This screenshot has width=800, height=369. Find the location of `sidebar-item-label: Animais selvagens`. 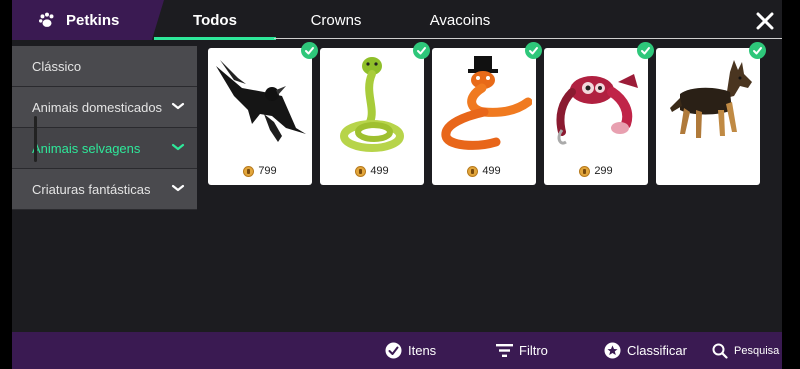

sidebar-item-label: Animais selvagens is located at coordinates (86, 148).